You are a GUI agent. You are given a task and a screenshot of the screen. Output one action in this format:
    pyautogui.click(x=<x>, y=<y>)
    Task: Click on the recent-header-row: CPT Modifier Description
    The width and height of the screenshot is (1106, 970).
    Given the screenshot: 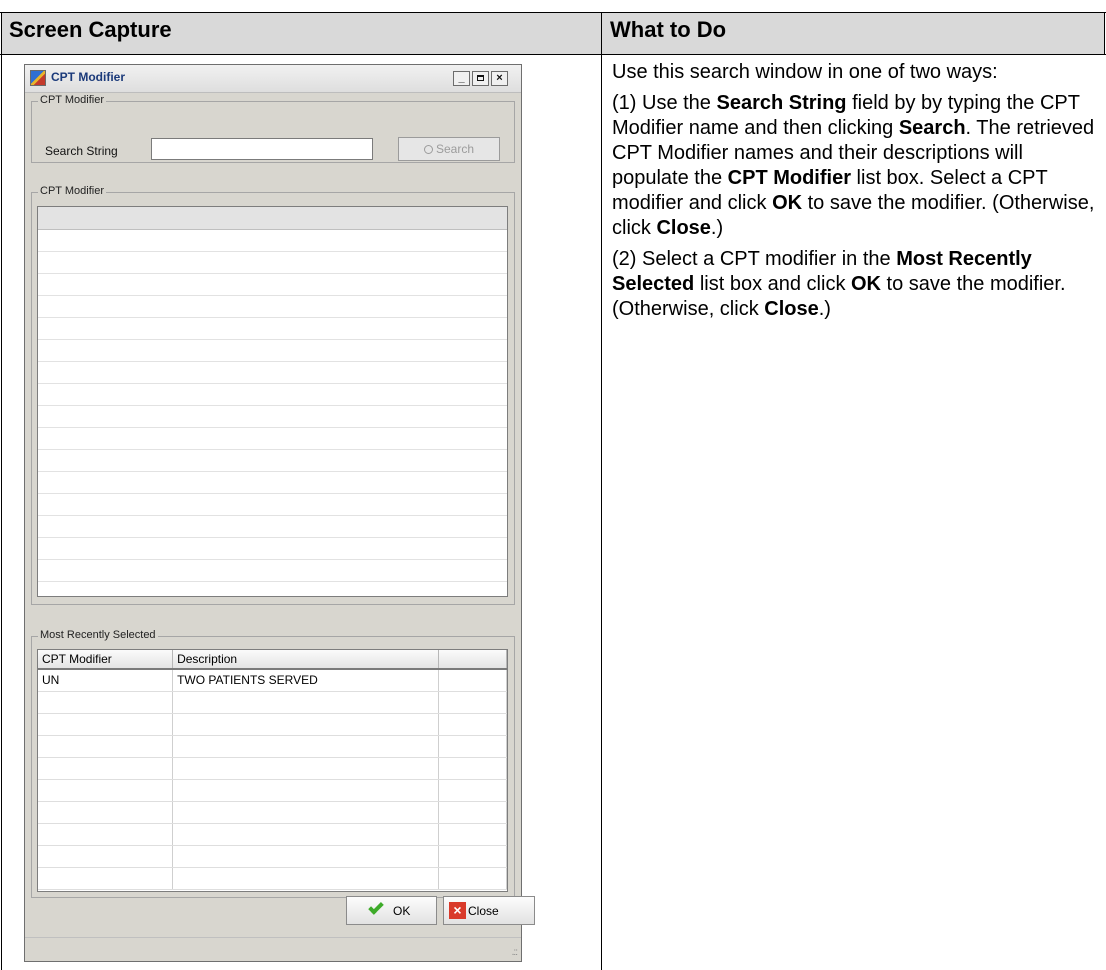 What is the action you would take?
    pyautogui.click(x=272, y=660)
    